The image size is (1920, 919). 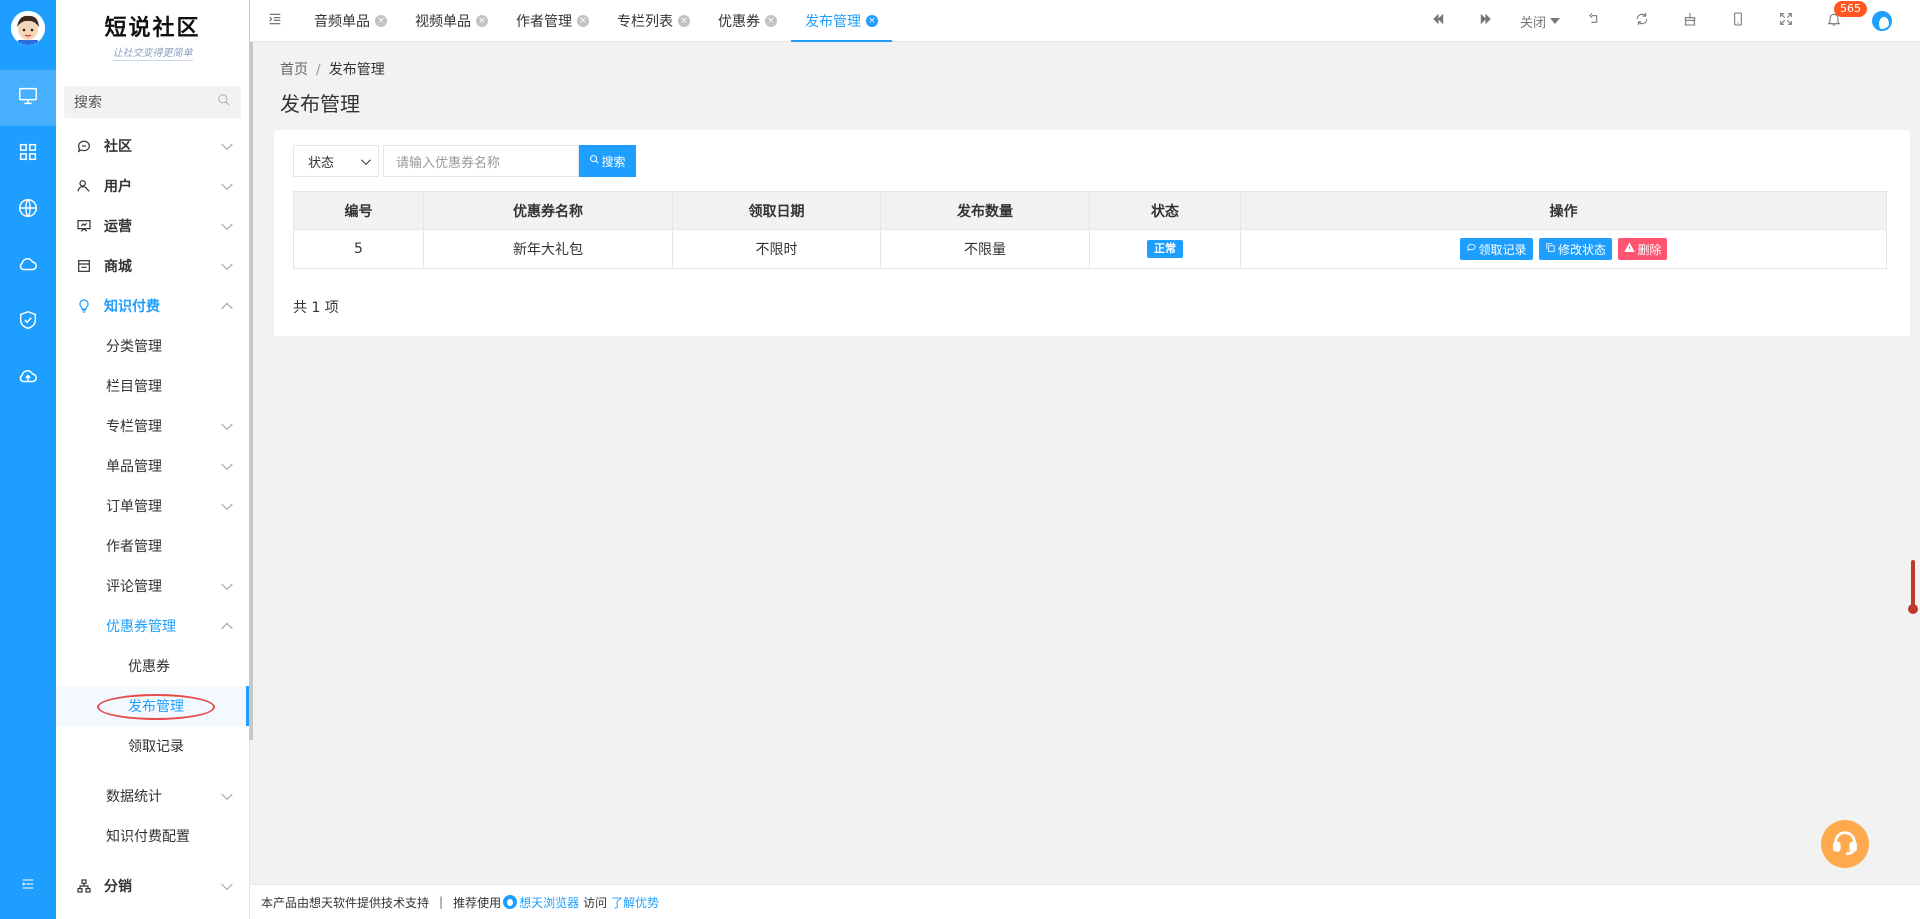 What do you see at coordinates (152, 35) in the screenshot?
I see `brand-logo: 短说社区 让社交变得更简单` at bounding box center [152, 35].